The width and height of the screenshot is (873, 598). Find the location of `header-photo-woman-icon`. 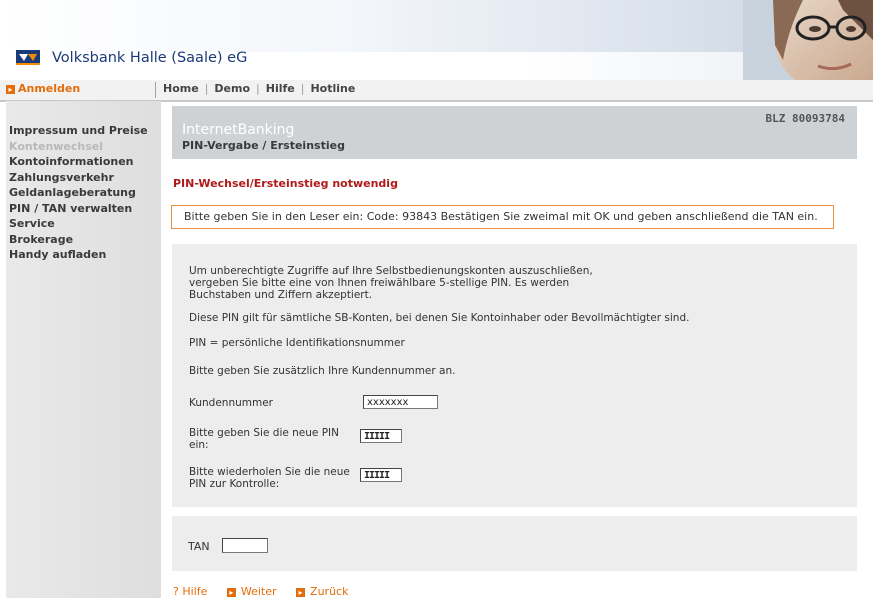

header-photo-woman-icon is located at coordinates (808, 43).